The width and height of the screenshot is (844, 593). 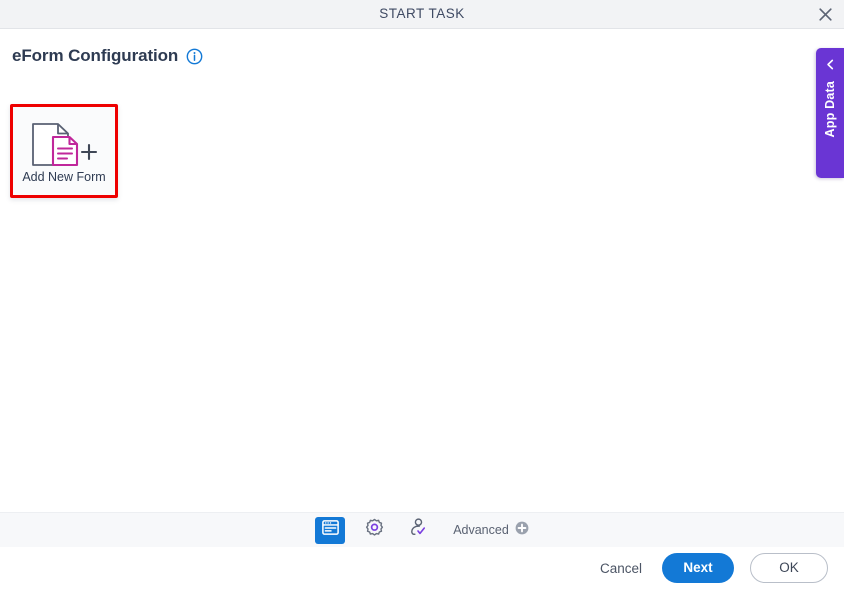 I want to click on page-header: eForm Configuration, so click(x=107, y=56).